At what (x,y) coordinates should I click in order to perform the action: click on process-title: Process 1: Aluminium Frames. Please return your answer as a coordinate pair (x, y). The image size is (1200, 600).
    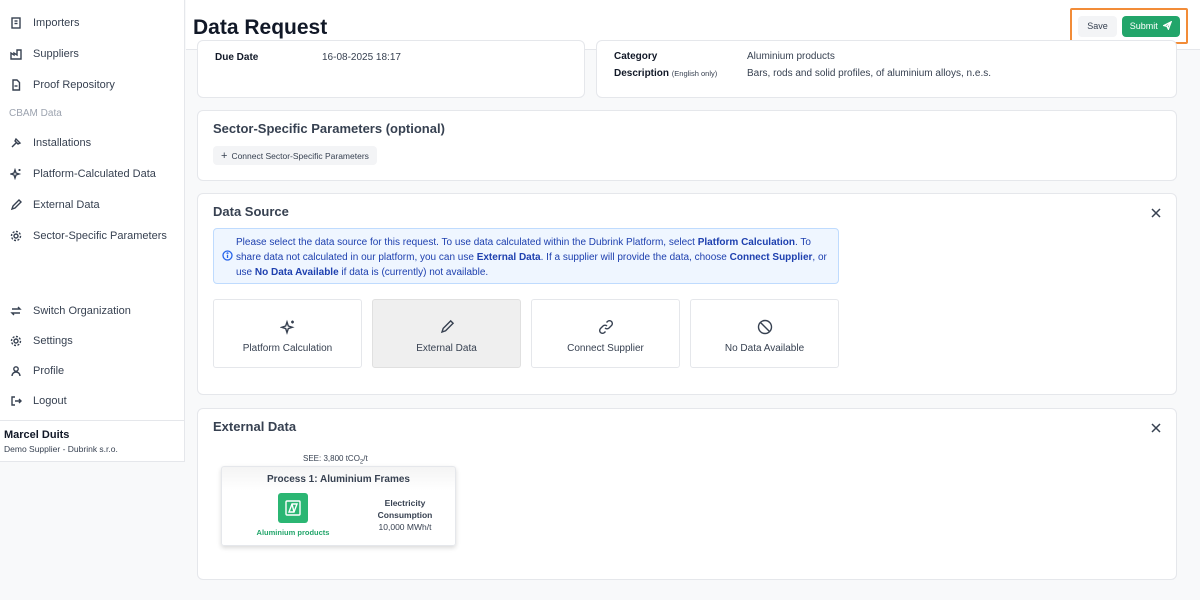
    Looking at the image, I should click on (338, 479).